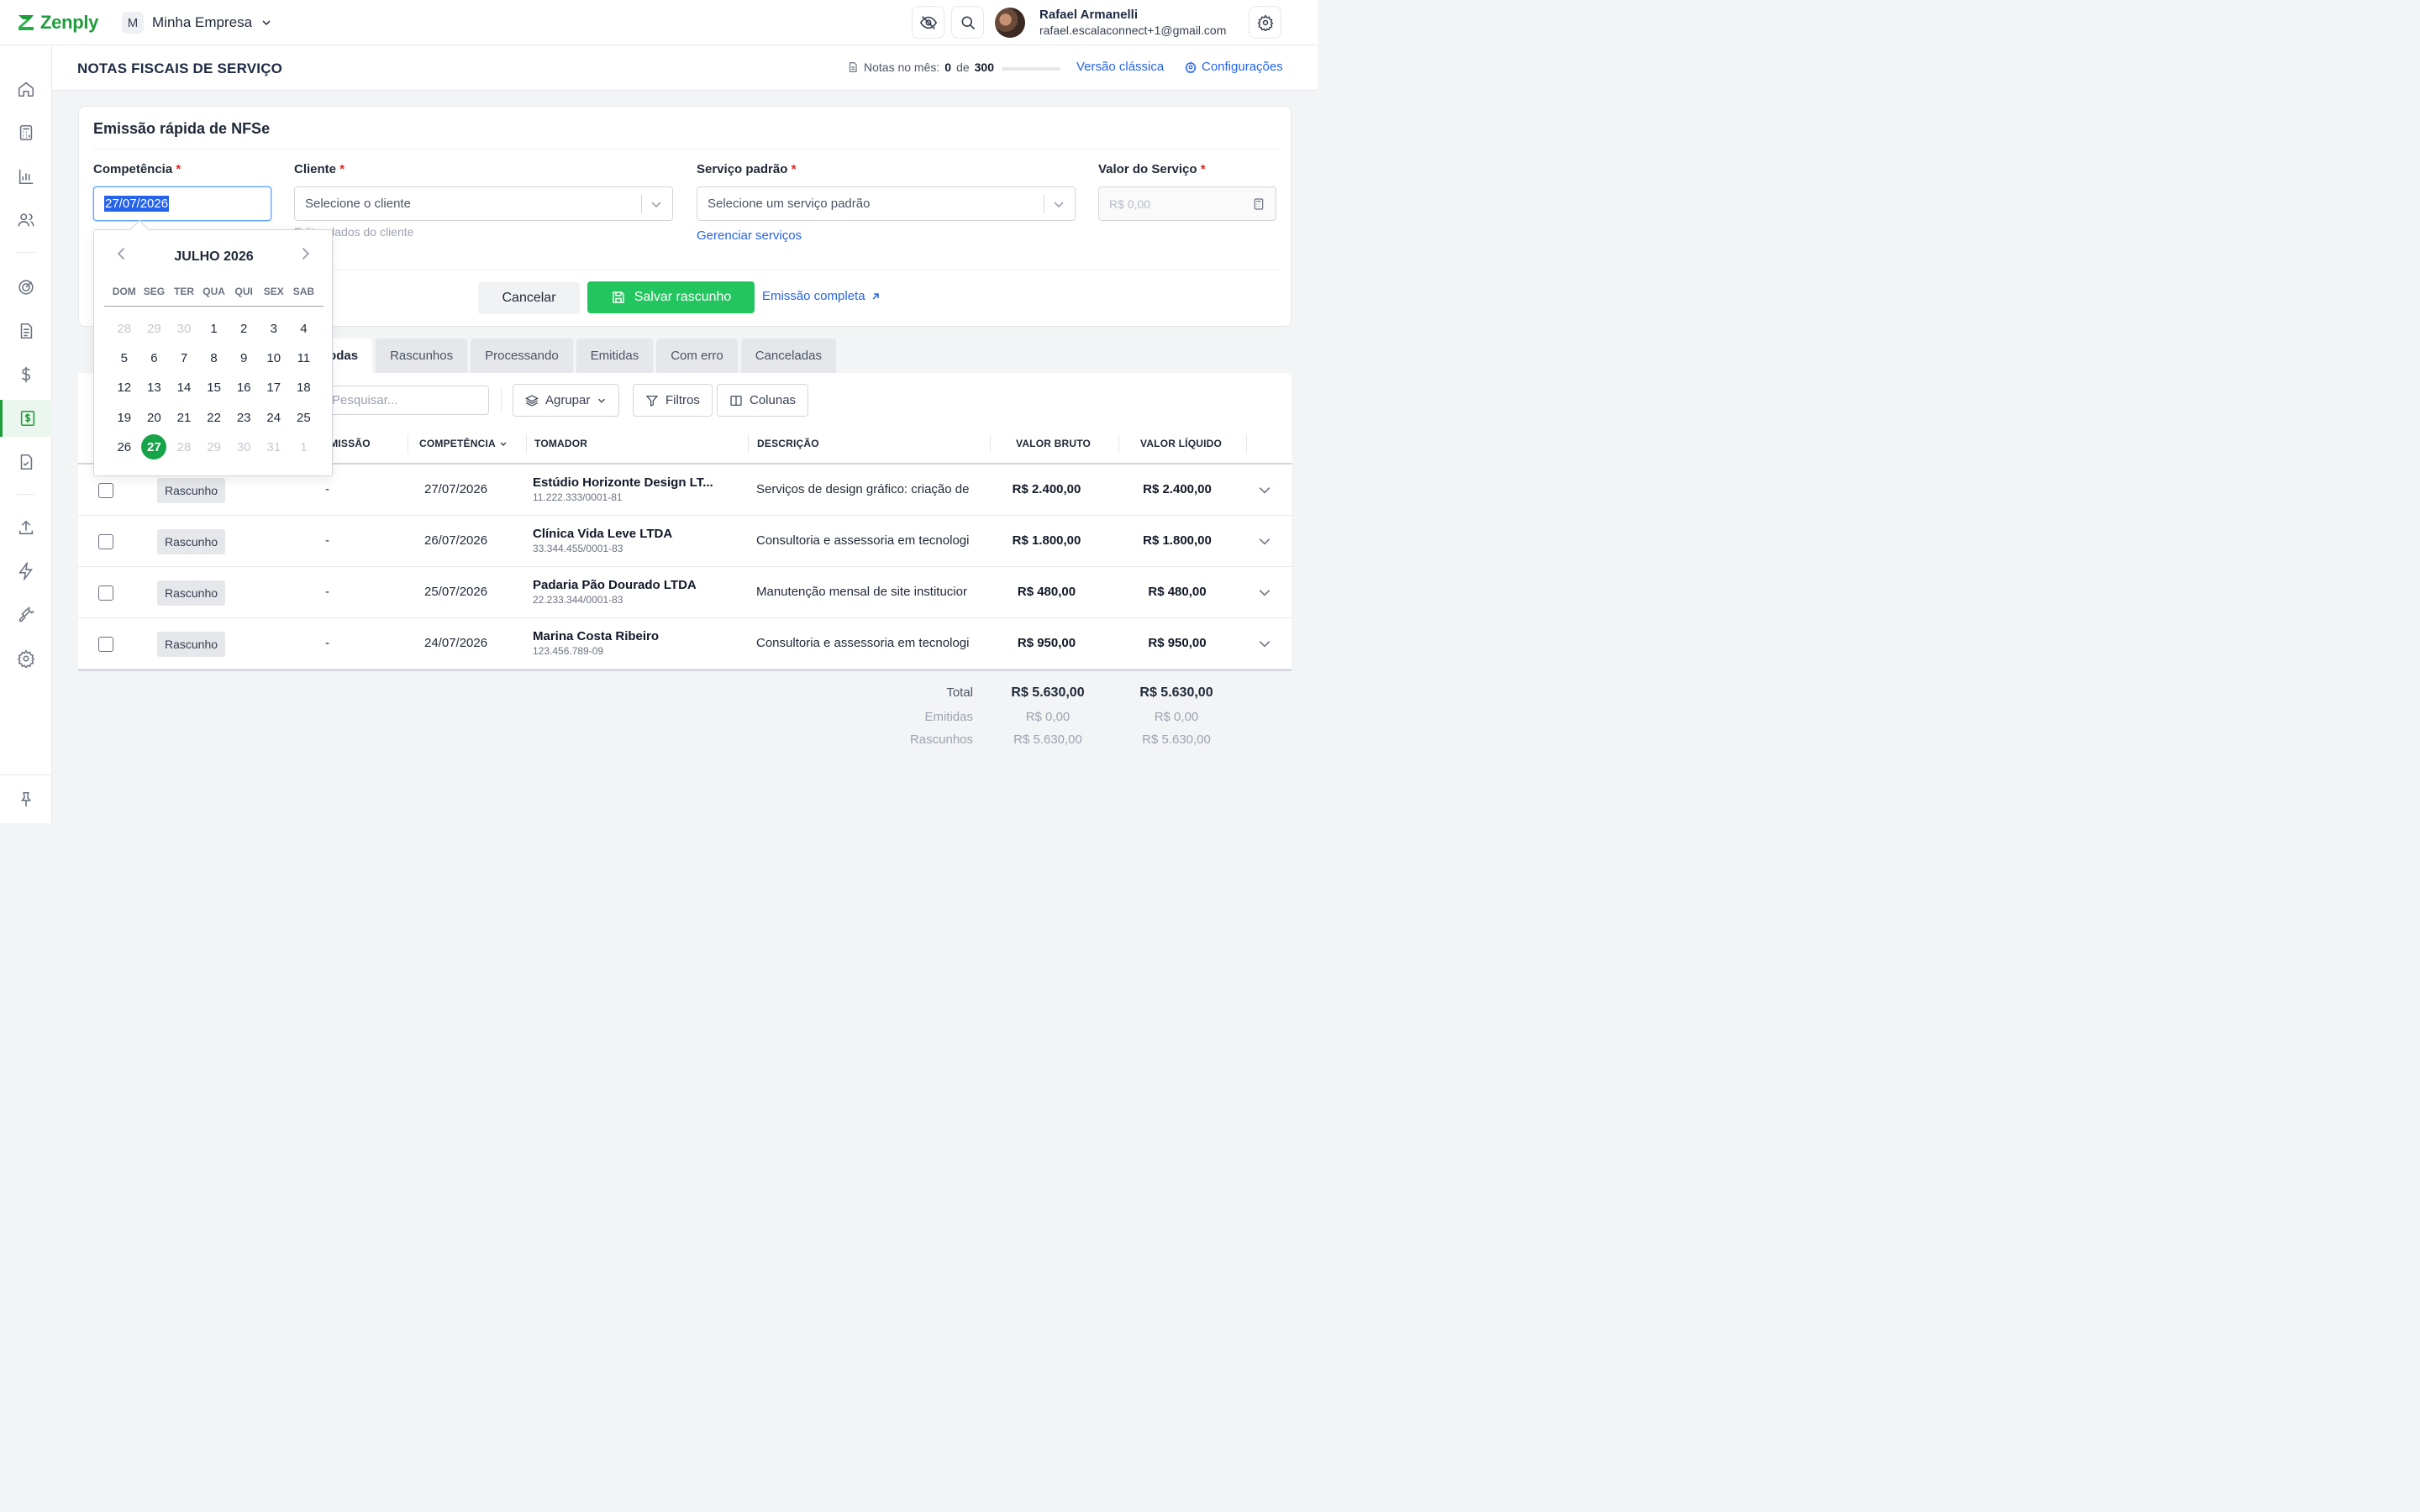 The height and width of the screenshot is (1512, 2420). What do you see at coordinates (26, 89) in the screenshot?
I see `sidebar-item-home` at bounding box center [26, 89].